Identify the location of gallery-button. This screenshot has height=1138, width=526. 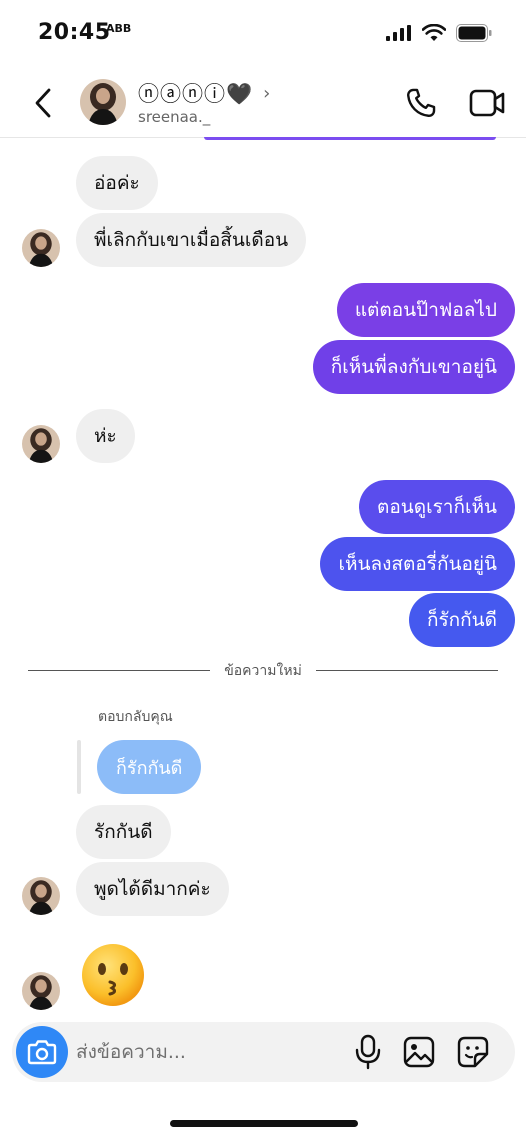
(419, 1052).